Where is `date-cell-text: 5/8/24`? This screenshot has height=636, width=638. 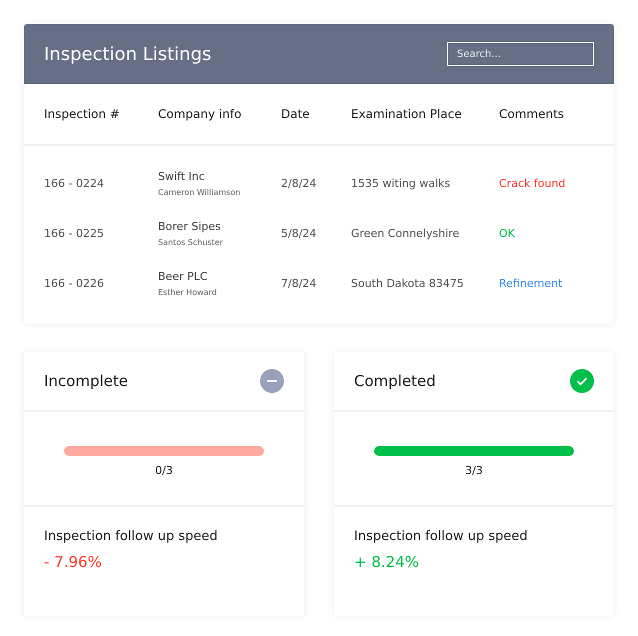 date-cell-text: 5/8/24 is located at coordinates (299, 233).